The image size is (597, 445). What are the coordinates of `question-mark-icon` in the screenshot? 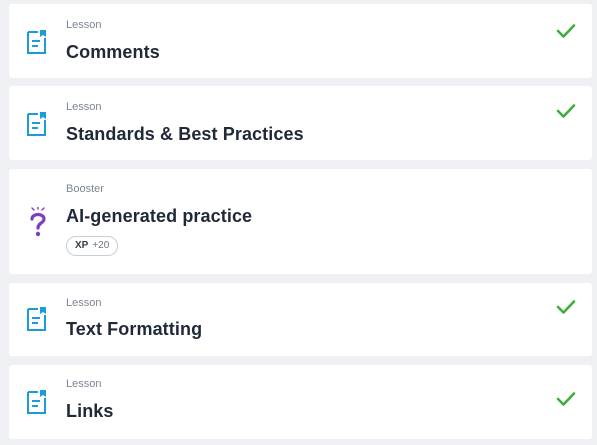 It's located at (38, 222).